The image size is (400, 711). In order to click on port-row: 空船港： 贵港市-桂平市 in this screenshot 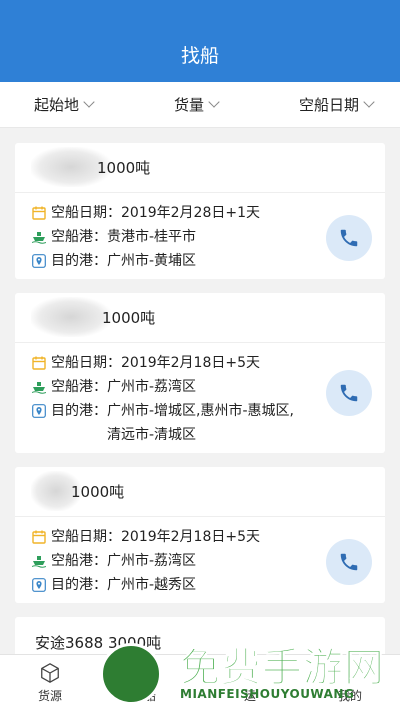, I will do `click(168, 237)`.